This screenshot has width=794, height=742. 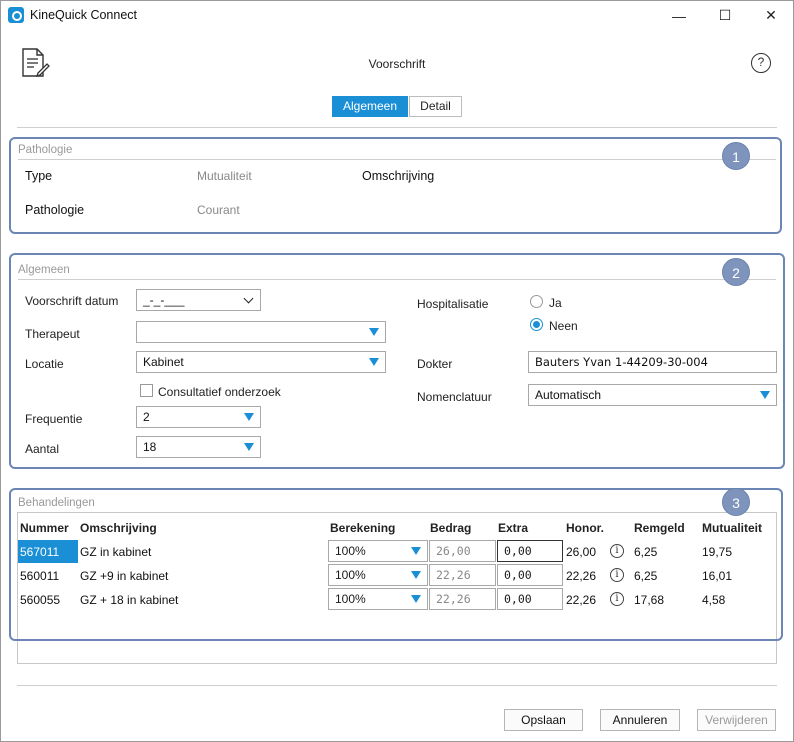 What do you see at coordinates (39, 576) in the screenshot?
I see `row-nummer: 560011` at bounding box center [39, 576].